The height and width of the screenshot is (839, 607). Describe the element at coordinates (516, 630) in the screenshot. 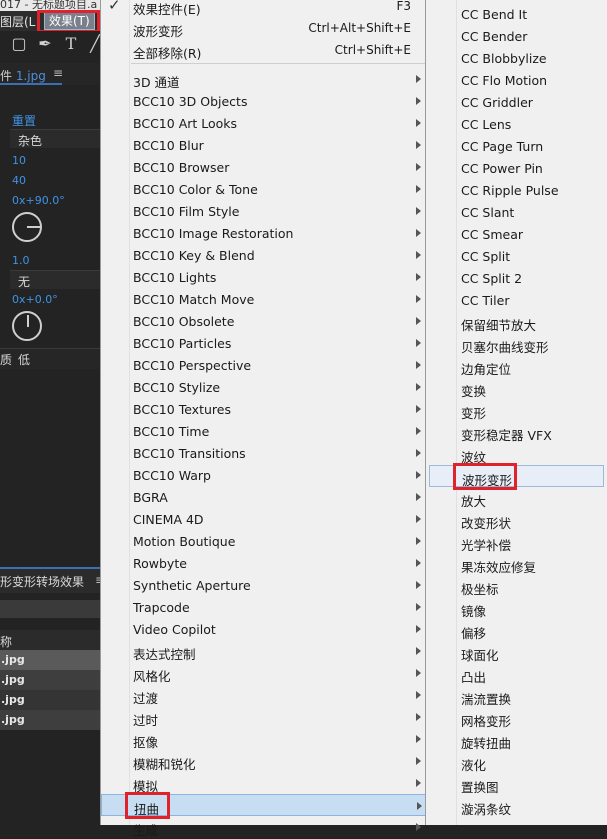

I see `submenu-item: 偏移` at that location.